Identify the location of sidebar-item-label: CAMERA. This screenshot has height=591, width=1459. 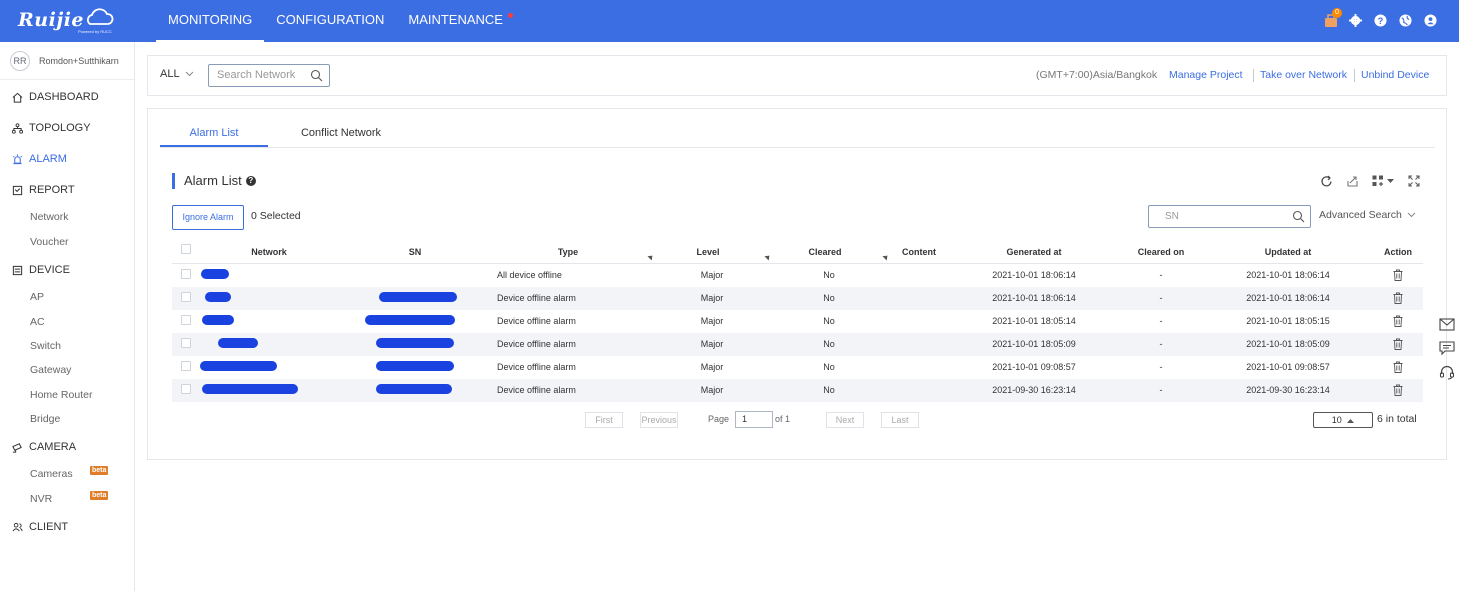
(53, 447).